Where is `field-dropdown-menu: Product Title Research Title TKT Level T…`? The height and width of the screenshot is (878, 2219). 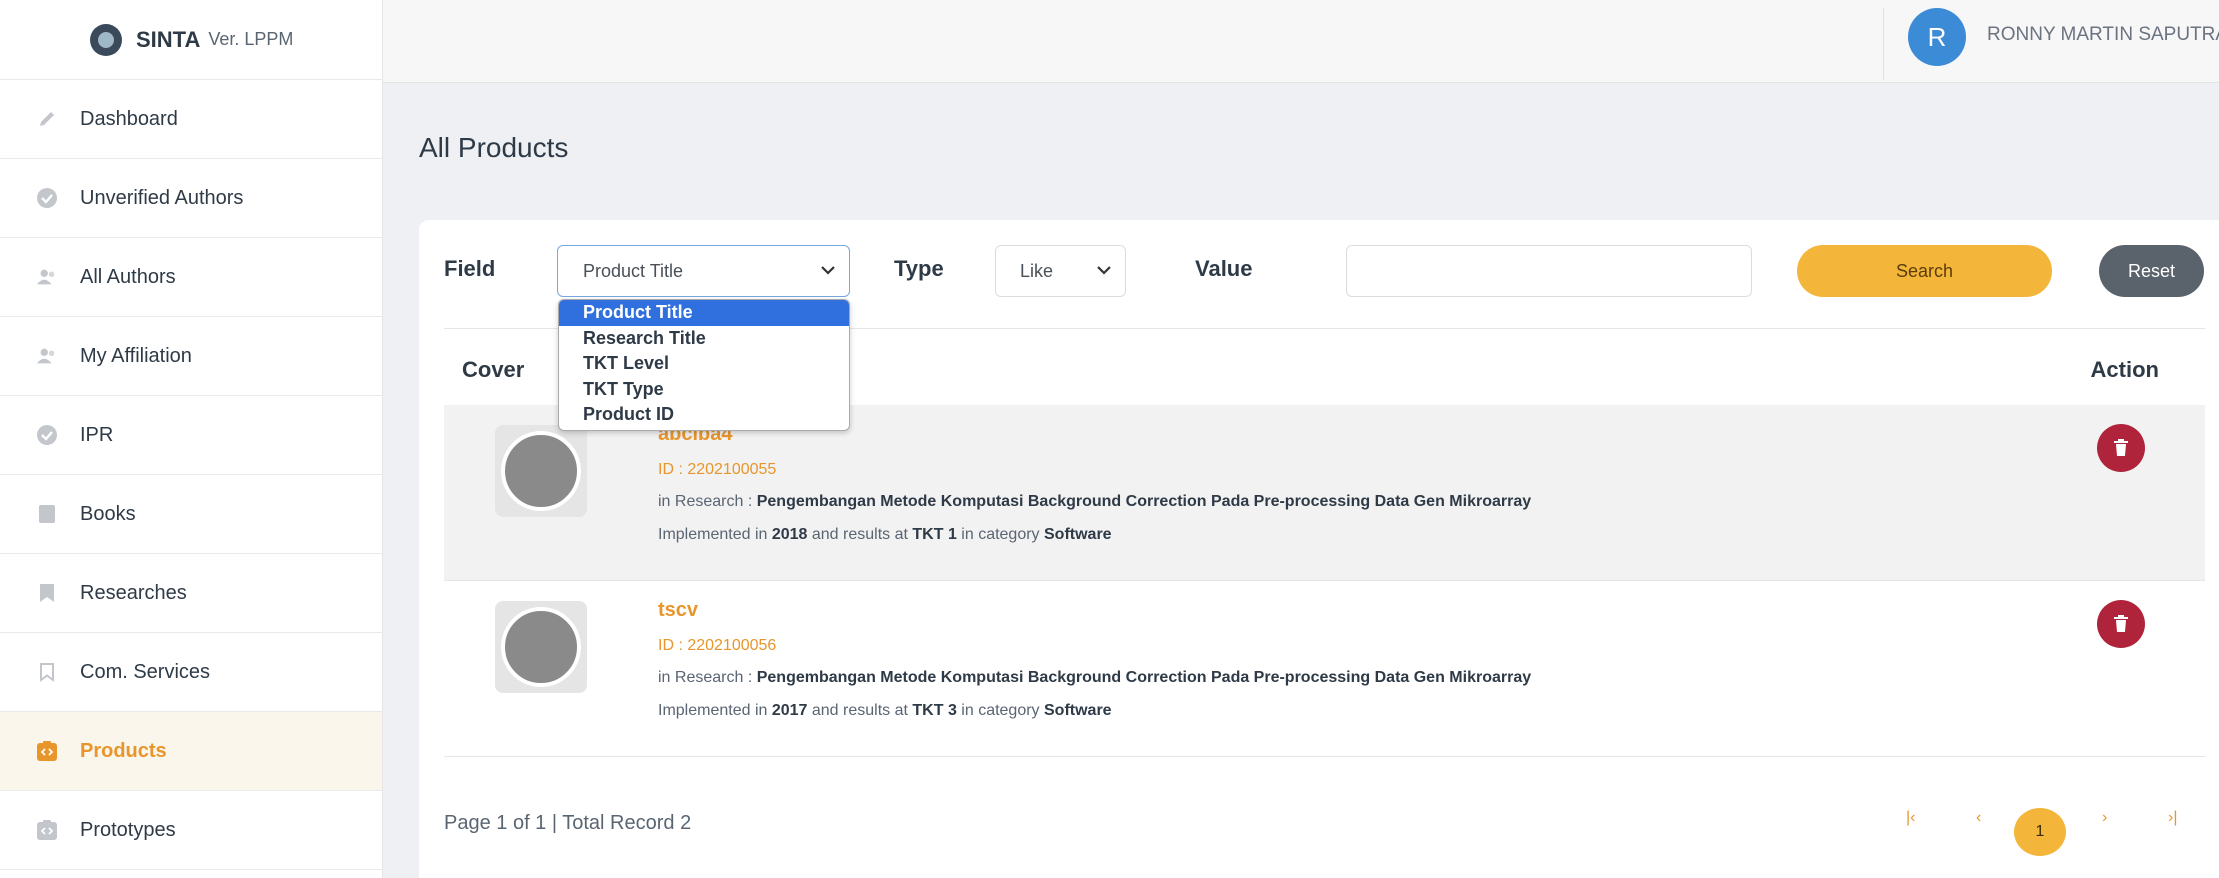
field-dropdown-menu: Product Title Research Title TKT Level T… is located at coordinates (704, 365).